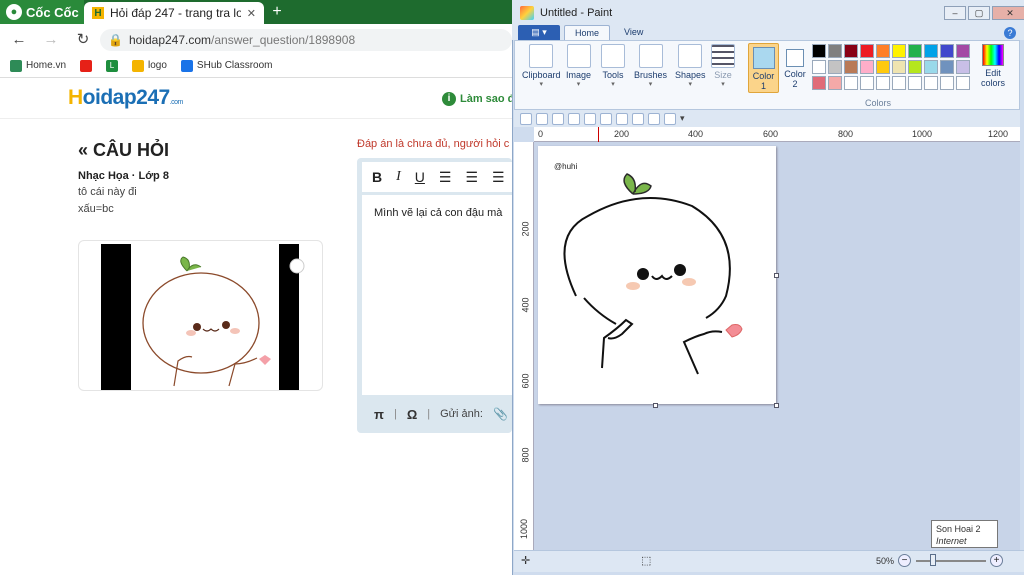 The height and width of the screenshot is (575, 1024). I want to click on address-bar: 🔒 hoidap247.com/answer_question/1898908, so click(306, 40).